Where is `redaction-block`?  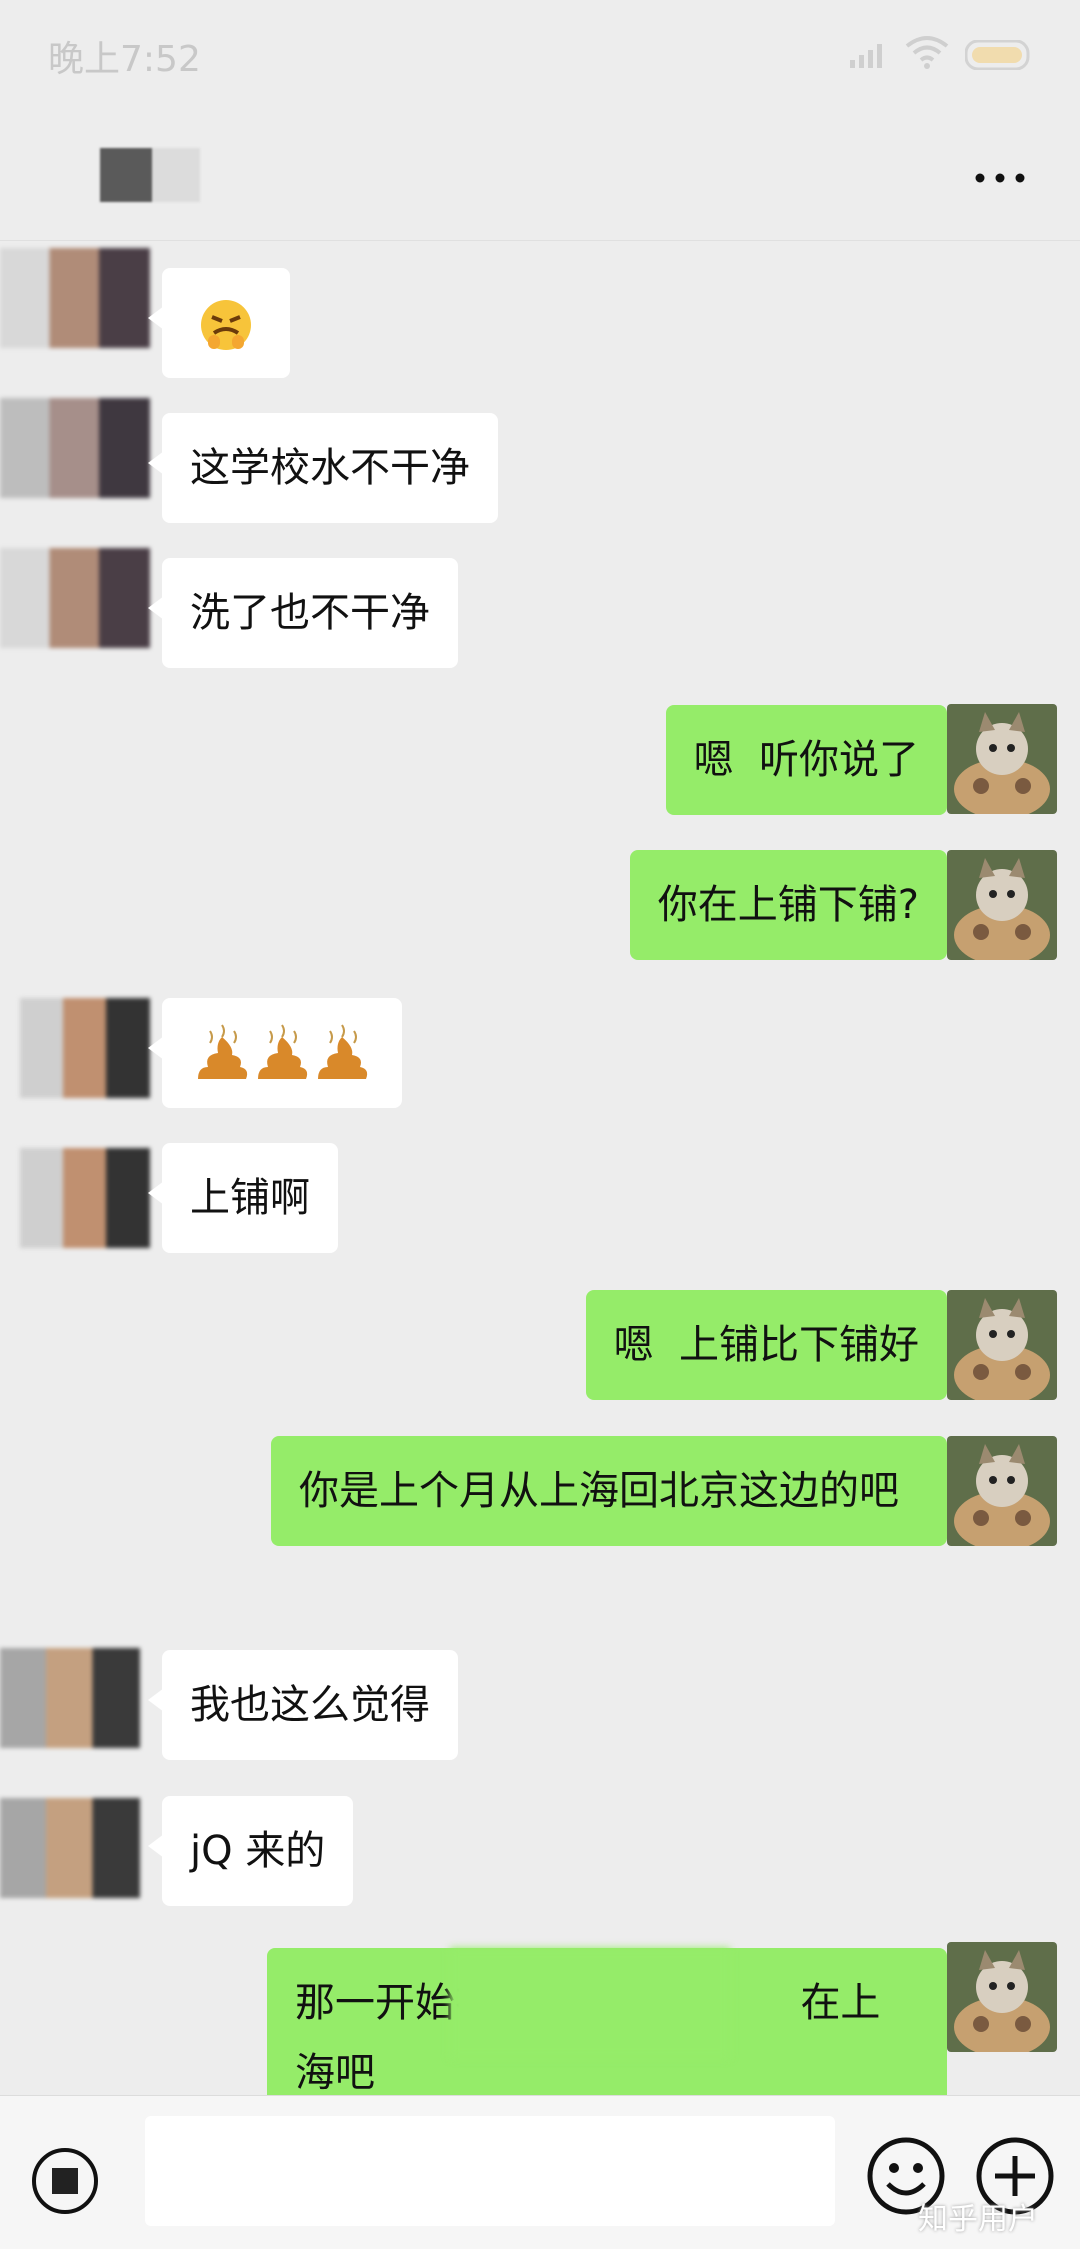
redaction-block is located at coordinates (590, 2003).